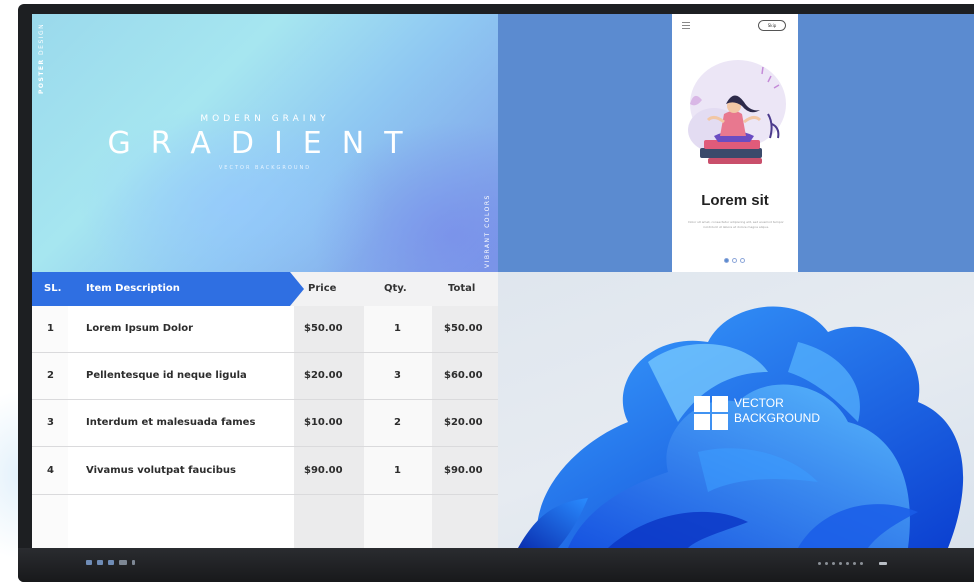  What do you see at coordinates (883, 563) in the screenshot?
I see `power-button-icon` at bounding box center [883, 563].